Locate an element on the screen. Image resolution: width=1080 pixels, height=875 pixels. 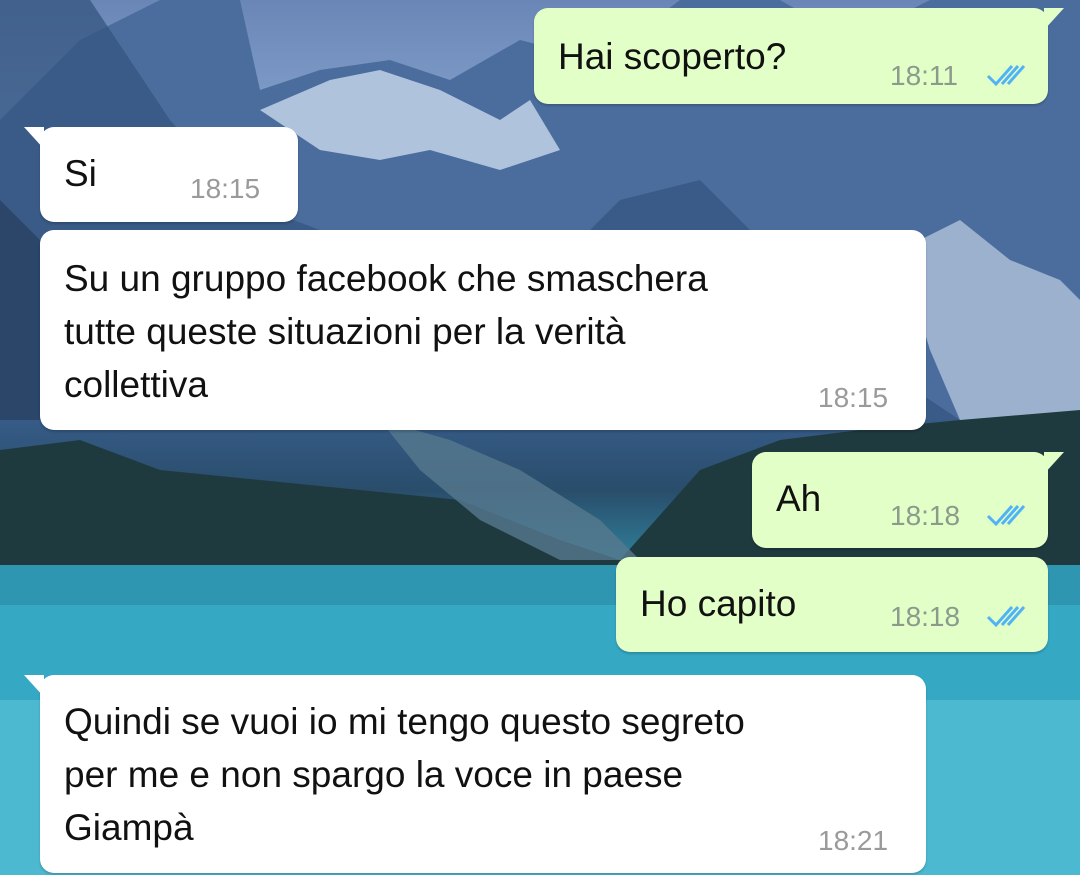
message-text: Ah is located at coordinates (799, 498).